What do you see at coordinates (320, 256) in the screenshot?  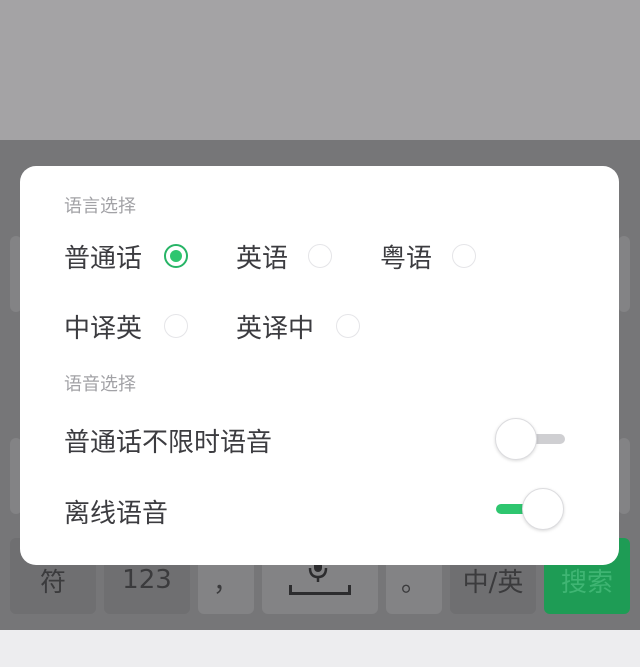 I see `radio-english` at bounding box center [320, 256].